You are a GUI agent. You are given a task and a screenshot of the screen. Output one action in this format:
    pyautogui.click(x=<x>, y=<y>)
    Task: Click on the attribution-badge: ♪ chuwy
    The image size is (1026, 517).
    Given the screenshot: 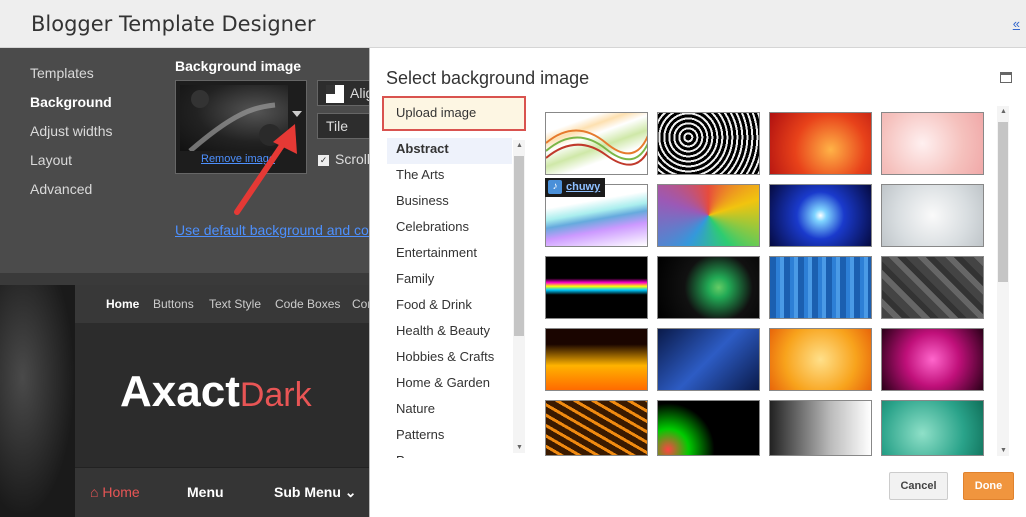 What is the action you would take?
    pyautogui.click(x=575, y=187)
    